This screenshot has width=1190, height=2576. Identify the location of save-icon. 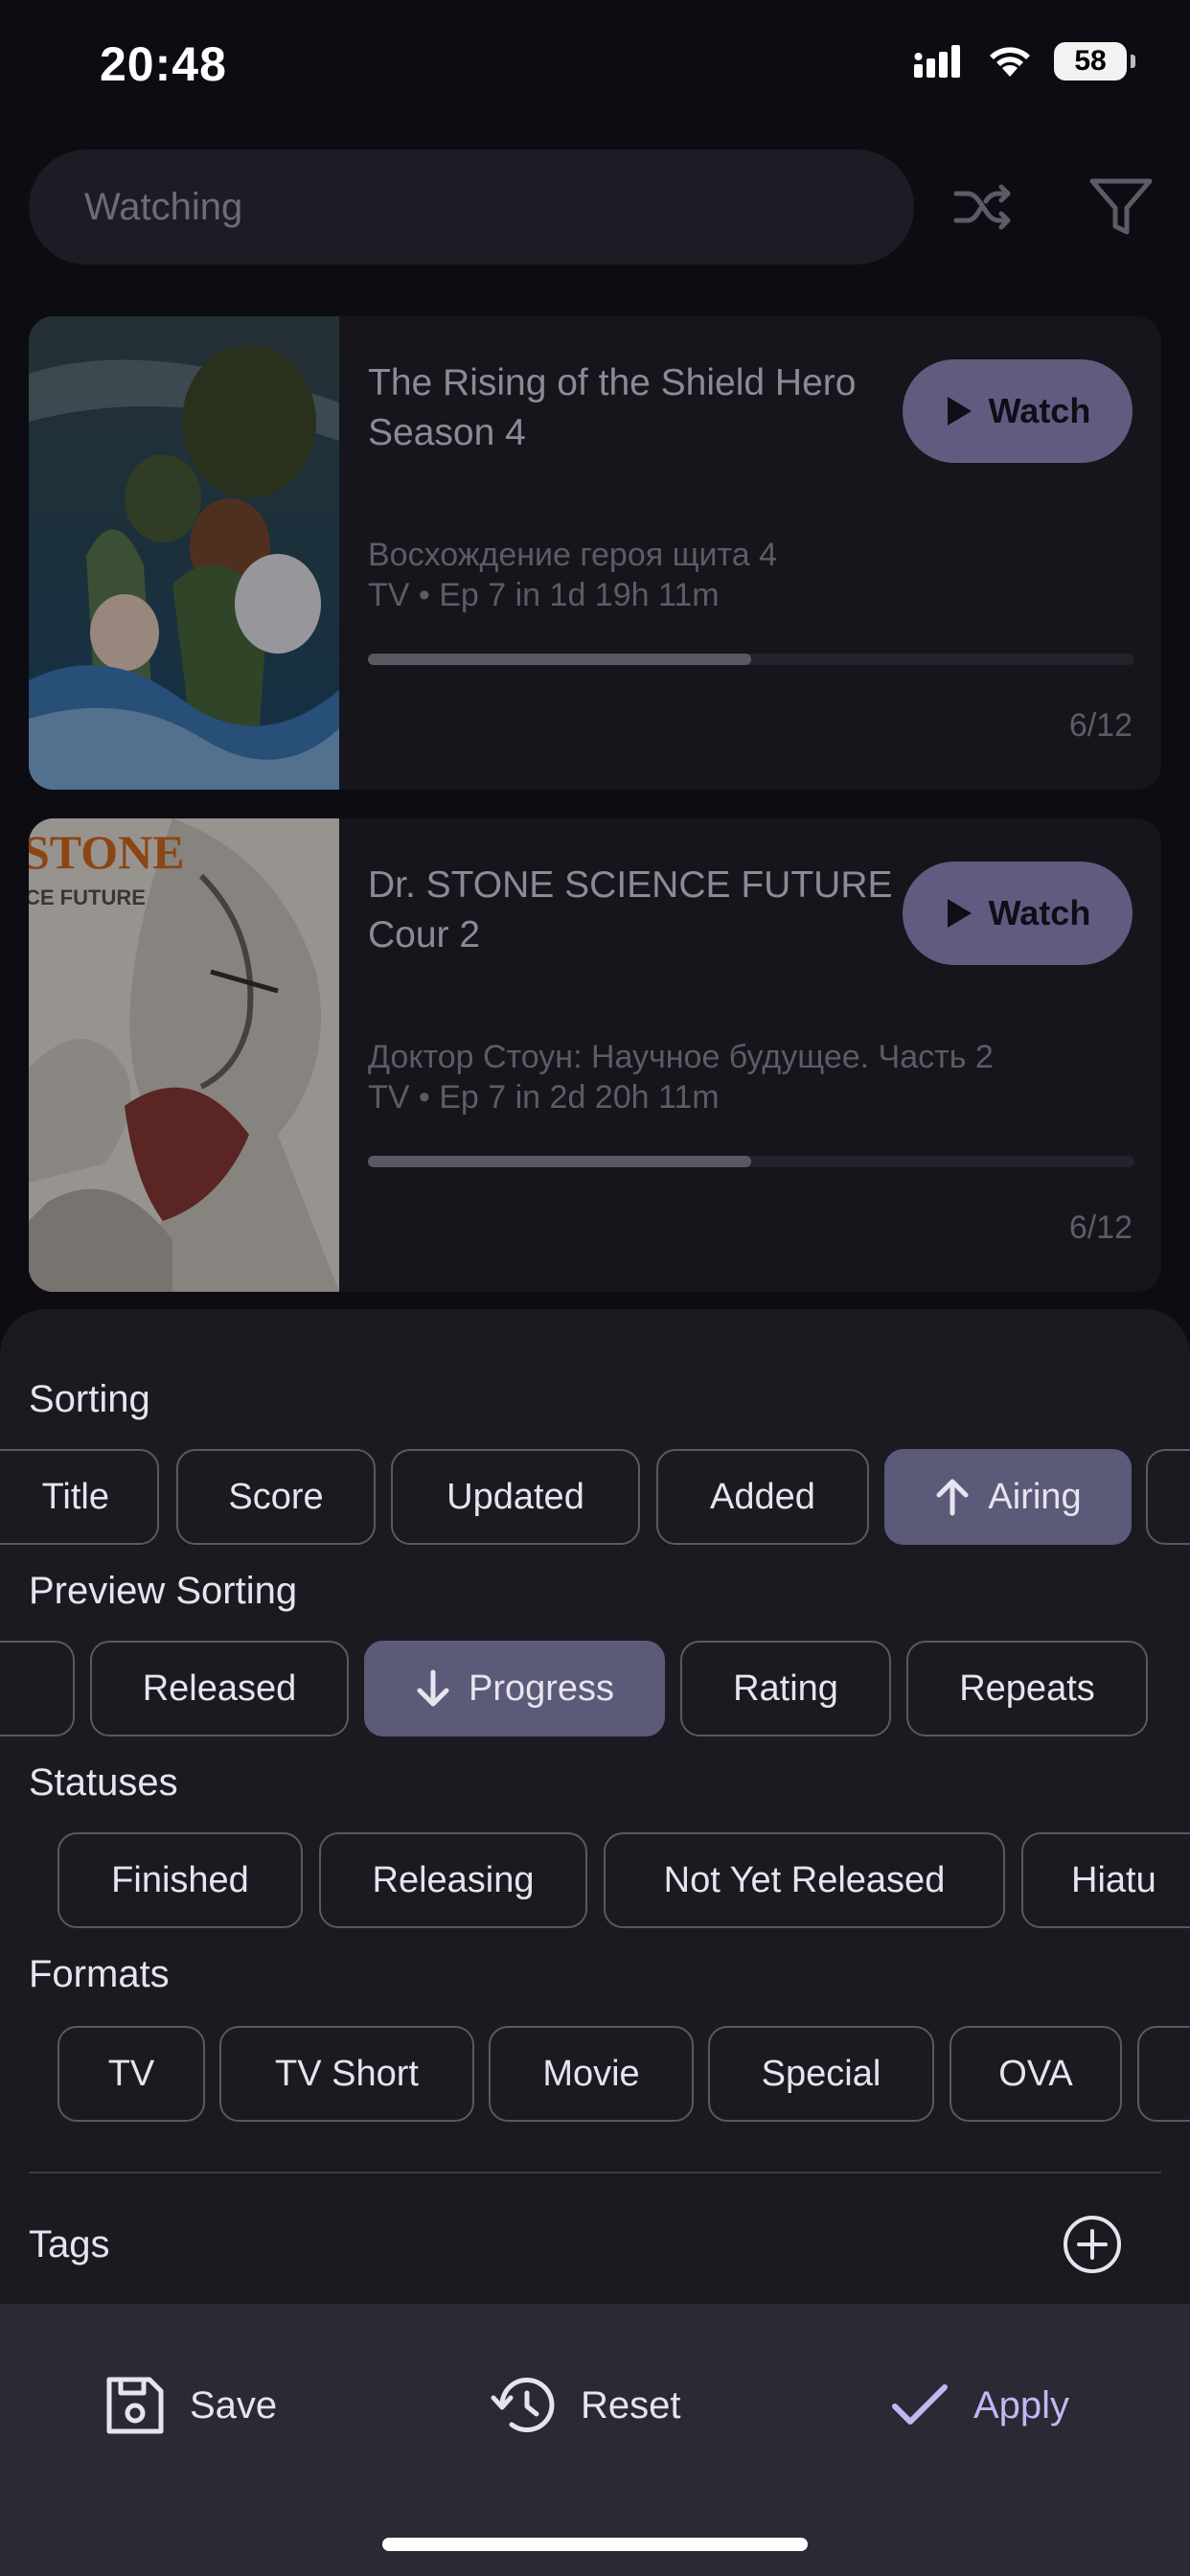
(135, 2405).